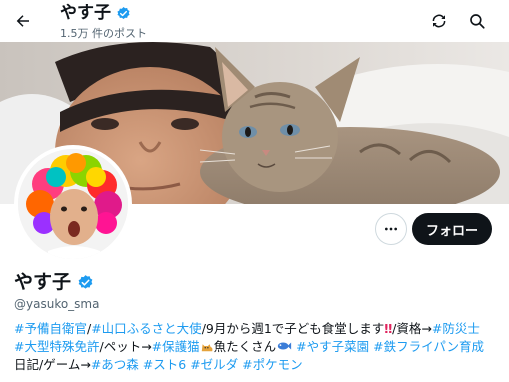 The image size is (509, 382). What do you see at coordinates (388, 328) in the screenshot?
I see `double-exclamation-icon: ‼` at bounding box center [388, 328].